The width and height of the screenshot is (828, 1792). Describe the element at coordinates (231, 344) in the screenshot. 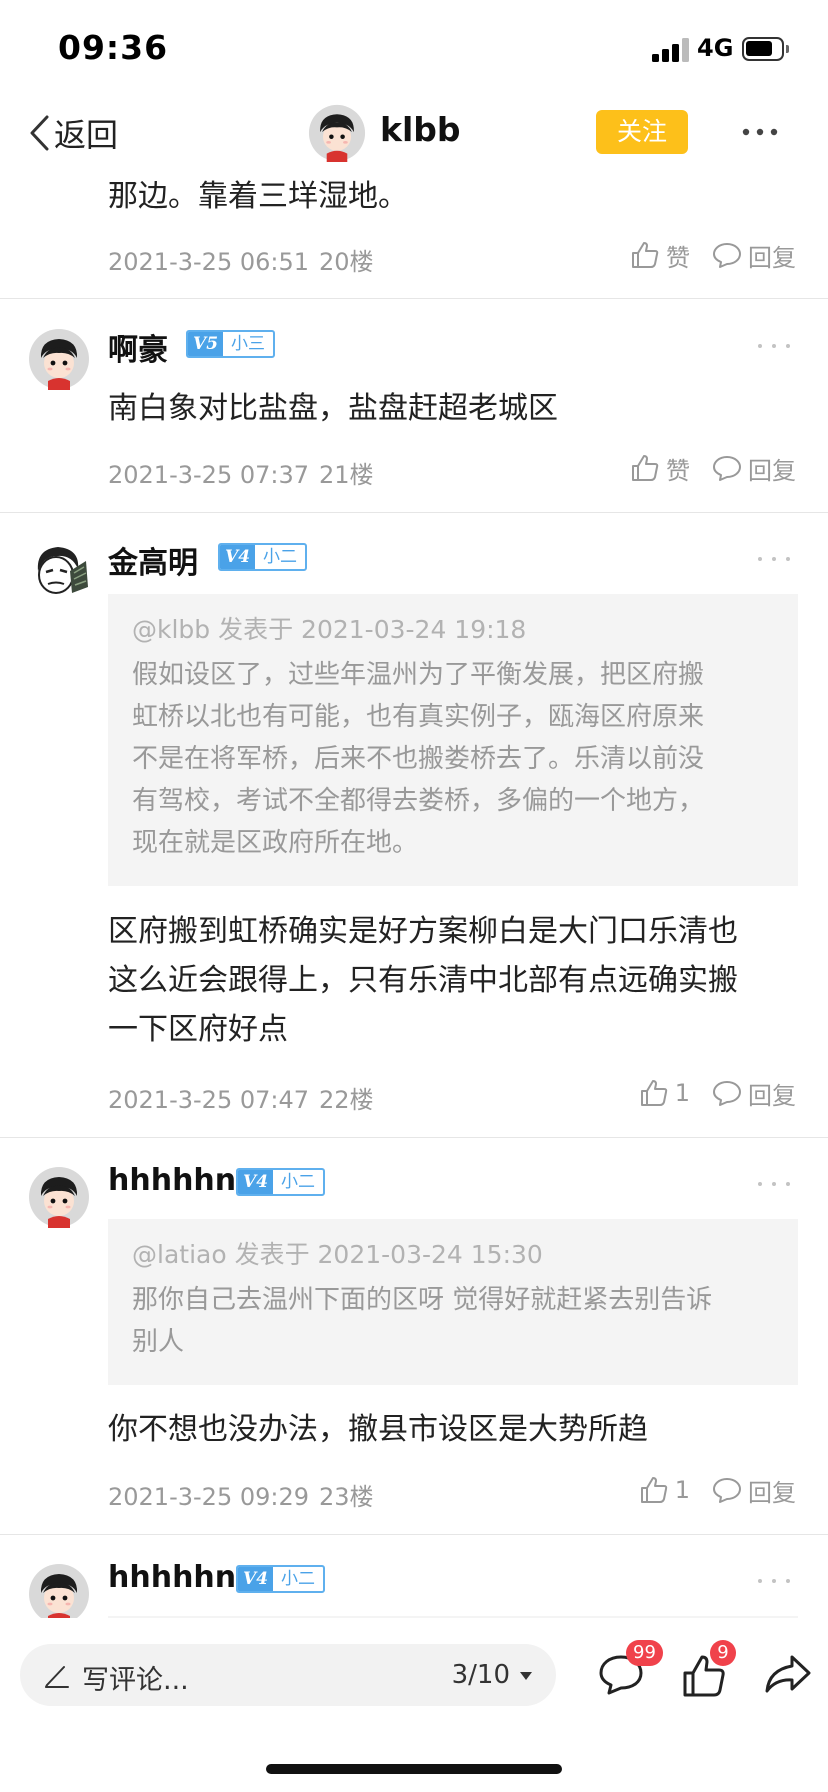

I see `level-badge: V5 小三` at that location.